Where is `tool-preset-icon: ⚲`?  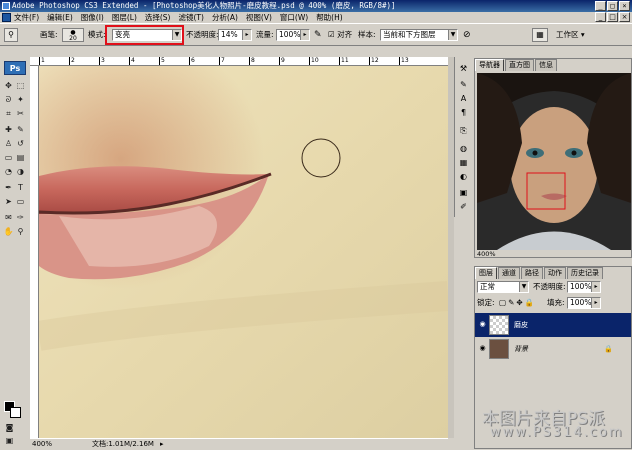
tool-preset-icon: ⚲ is located at coordinates (11, 35).